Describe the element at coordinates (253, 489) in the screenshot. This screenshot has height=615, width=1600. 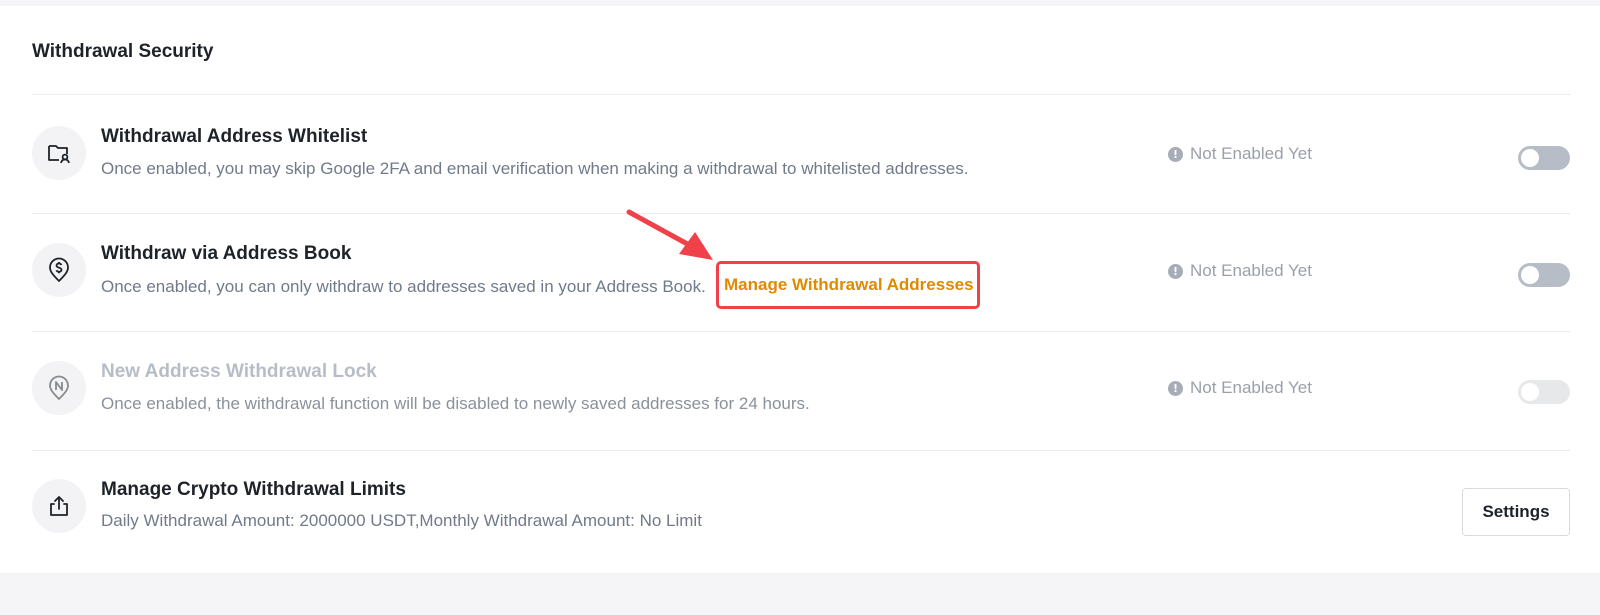
I see `row-title: Manage Crypto Withdrawal Limits` at that location.